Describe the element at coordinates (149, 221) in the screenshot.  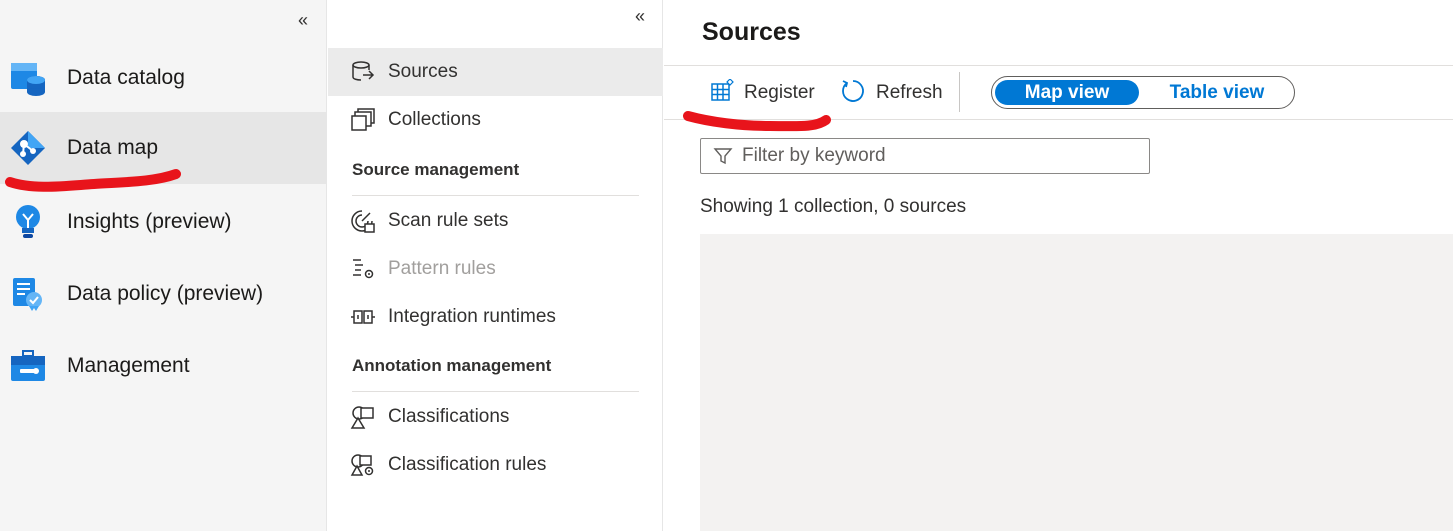
I see `nav-item-label: Insights (preview)` at that location.